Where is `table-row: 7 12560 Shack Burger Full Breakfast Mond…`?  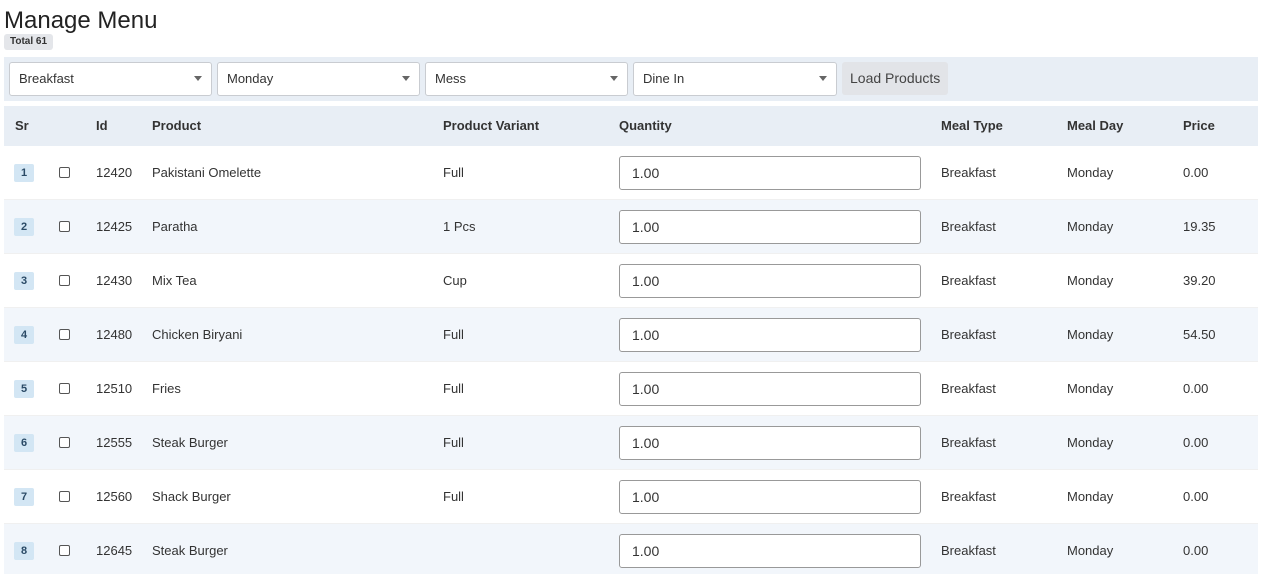 table-row: 7 12560 Shack Burger Full Breakfast Mond… is located at coordinates (631, 497).